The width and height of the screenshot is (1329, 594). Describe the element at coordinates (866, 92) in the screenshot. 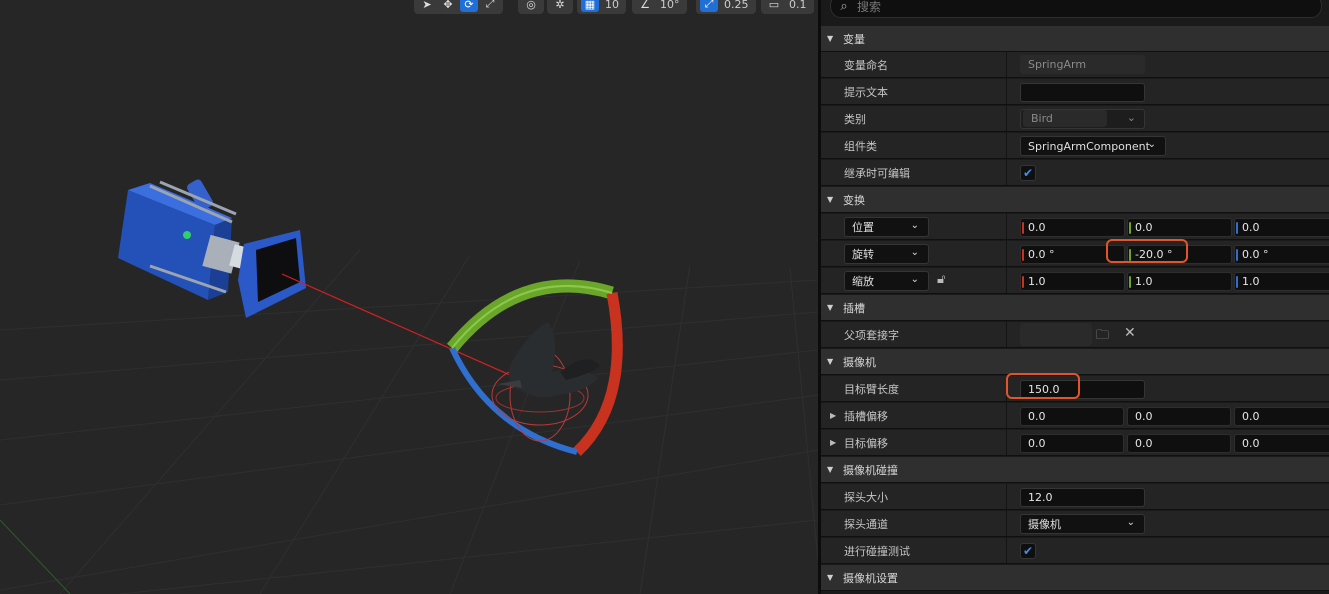

I see `prop-label: 提示文本` at that location.